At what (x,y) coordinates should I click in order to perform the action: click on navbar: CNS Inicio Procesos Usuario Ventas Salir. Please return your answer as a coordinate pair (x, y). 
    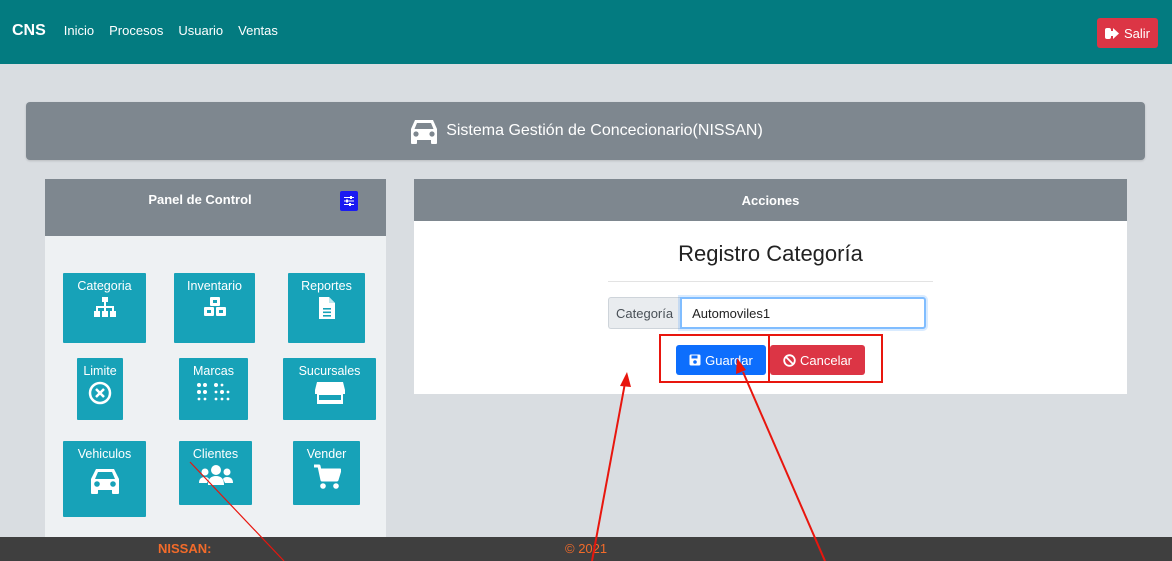
    Looking at the image, I should click on (586, 32).